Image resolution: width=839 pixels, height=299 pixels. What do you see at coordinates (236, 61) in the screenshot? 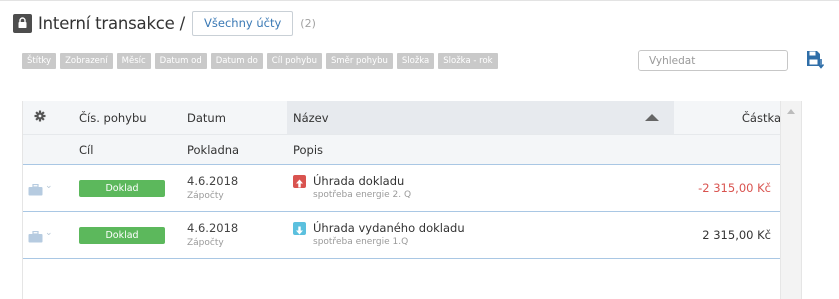
I see `filter-date-to: Datum do` at bounding box center [236, 61].